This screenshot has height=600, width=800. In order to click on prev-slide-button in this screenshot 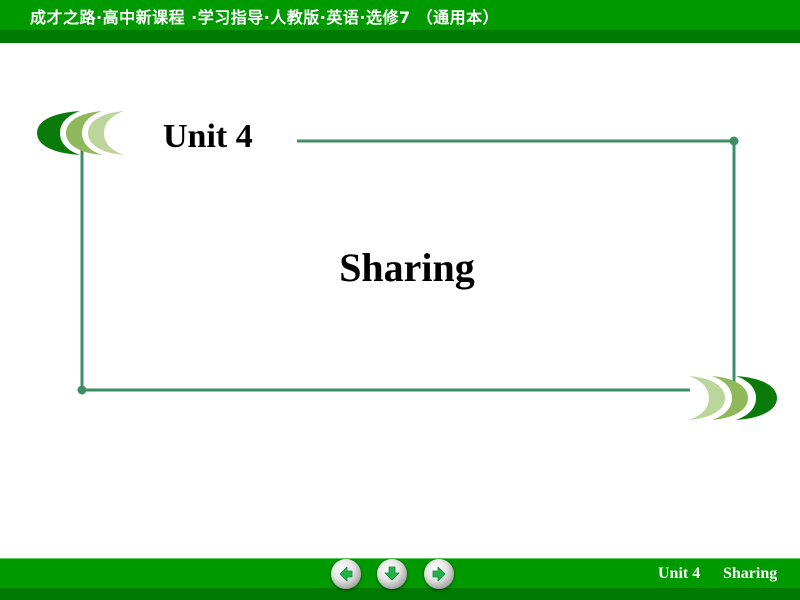, I will do `click(346, 574)`.